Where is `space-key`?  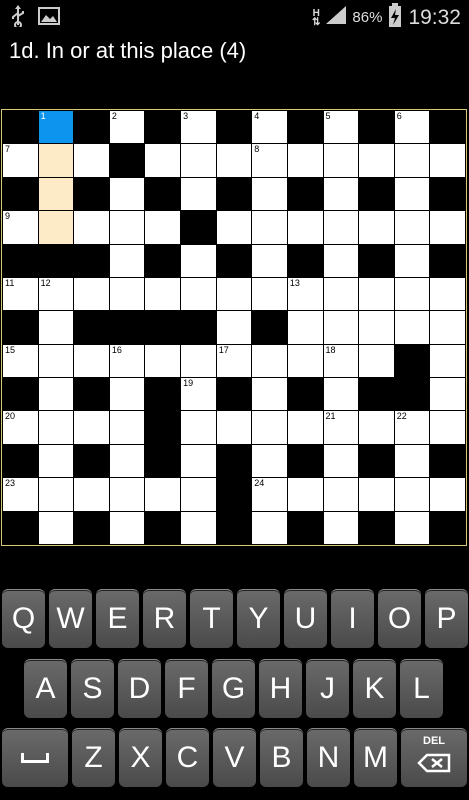
space-key is located at coordinates (35, 757).